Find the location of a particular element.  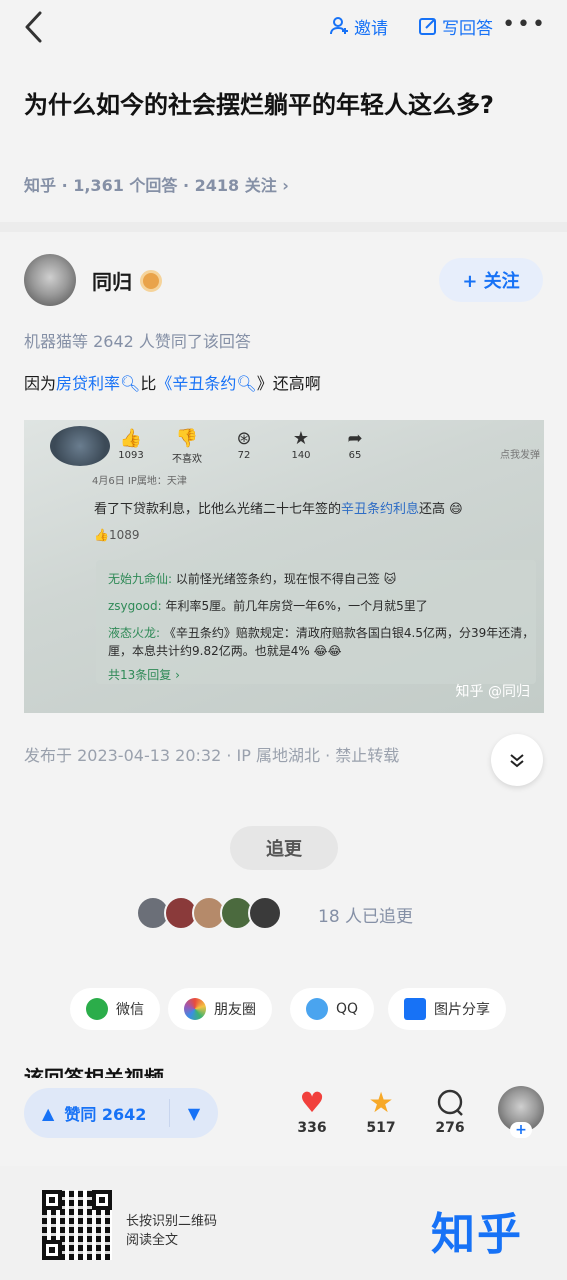

author-name: 同归 is located at coordinates (112, 282).